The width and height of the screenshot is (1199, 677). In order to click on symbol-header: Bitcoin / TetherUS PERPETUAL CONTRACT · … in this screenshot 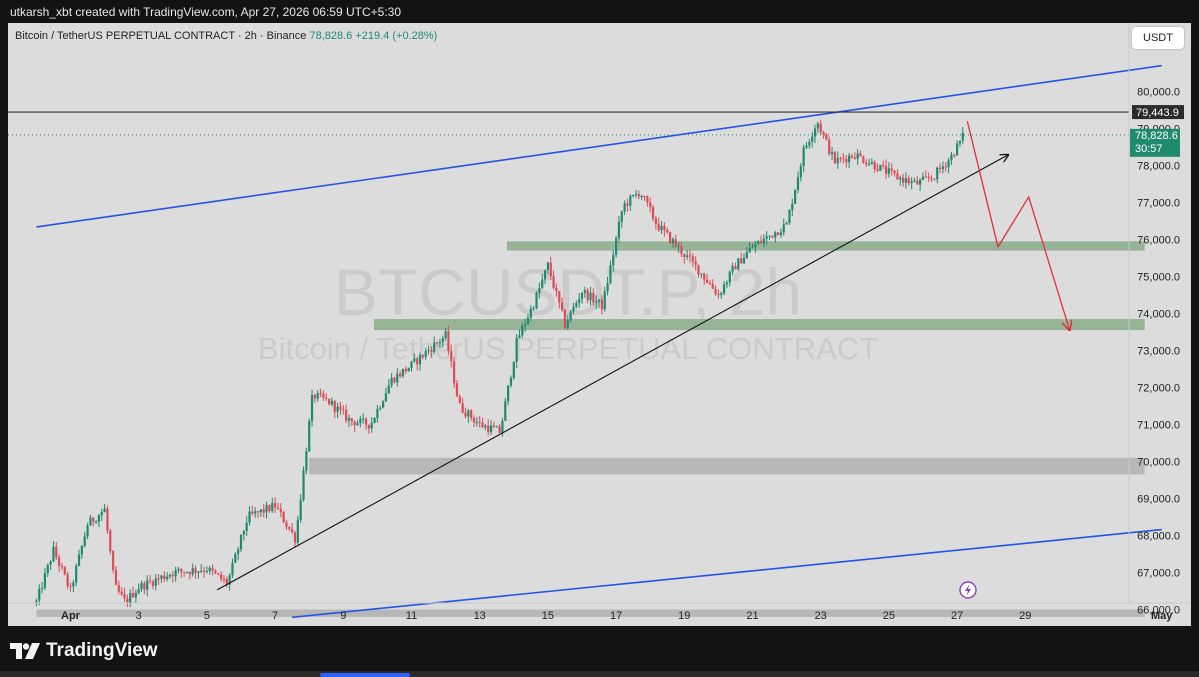, I will do `click(226, 36)`.